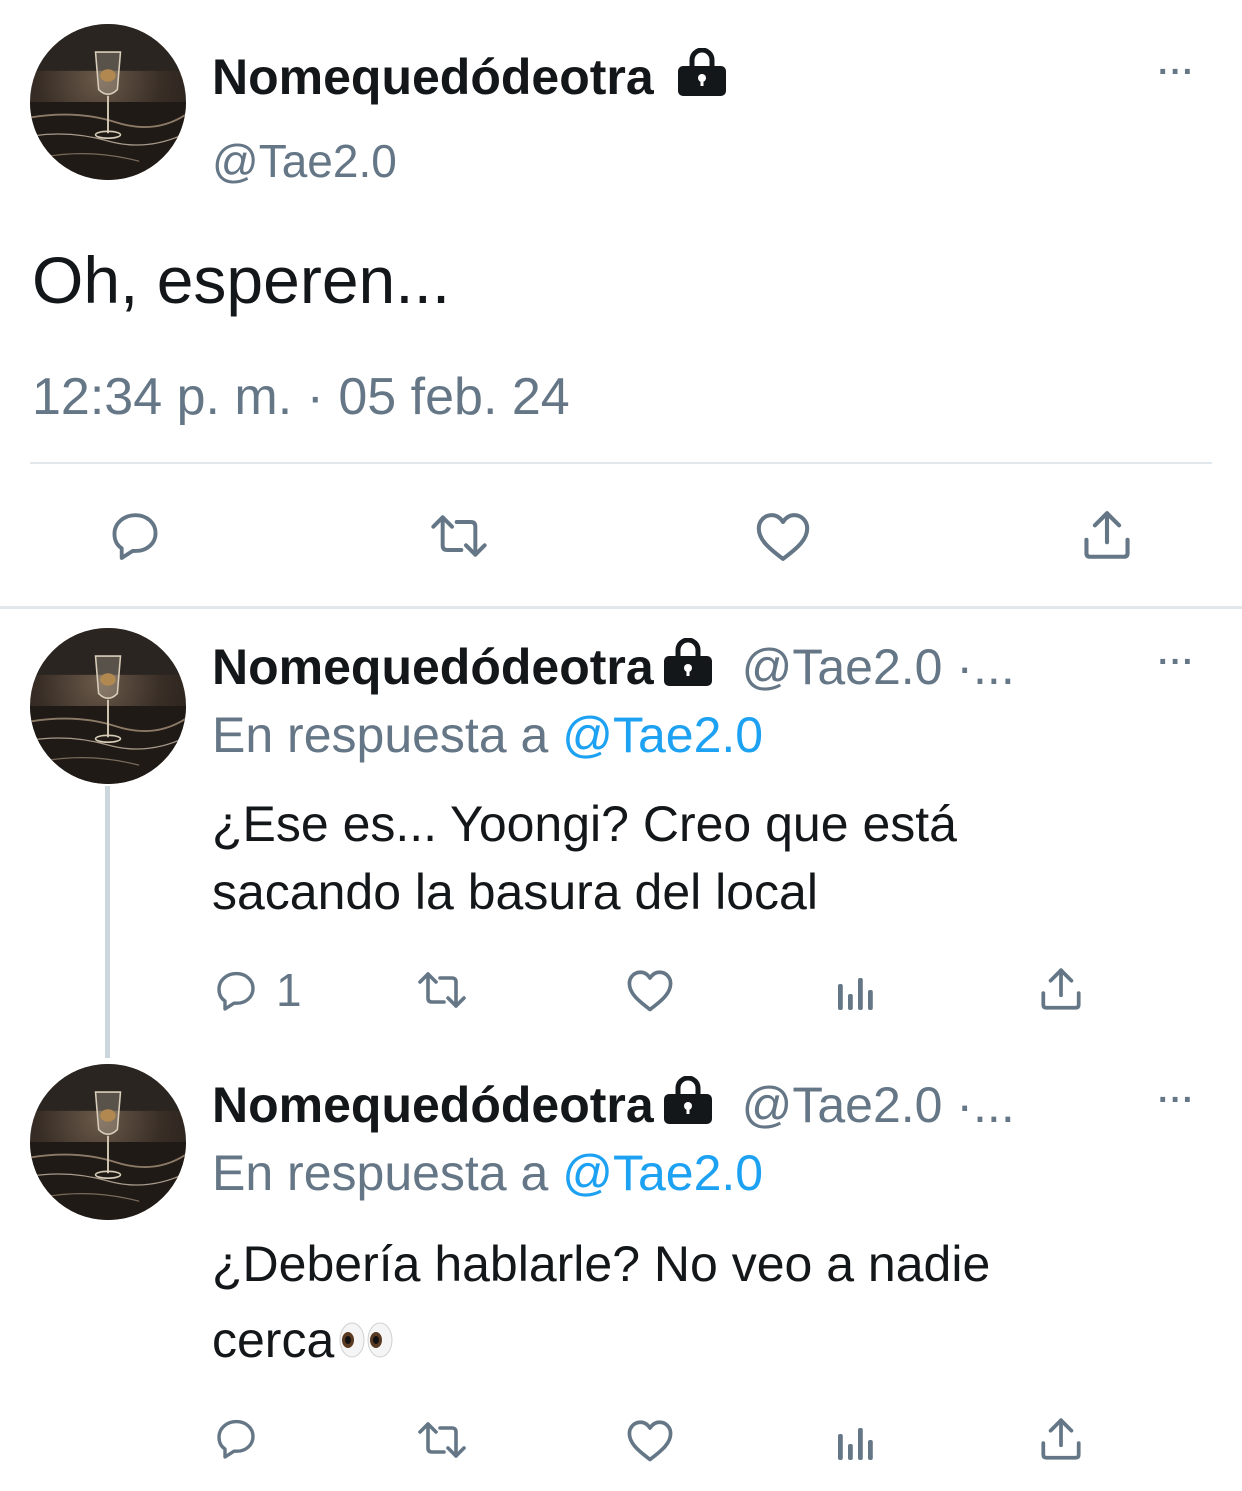 The height and width of the screenshot is (1491, 1242). I want to click on tweet-text-line: cerca👀, so click(601, 1340).